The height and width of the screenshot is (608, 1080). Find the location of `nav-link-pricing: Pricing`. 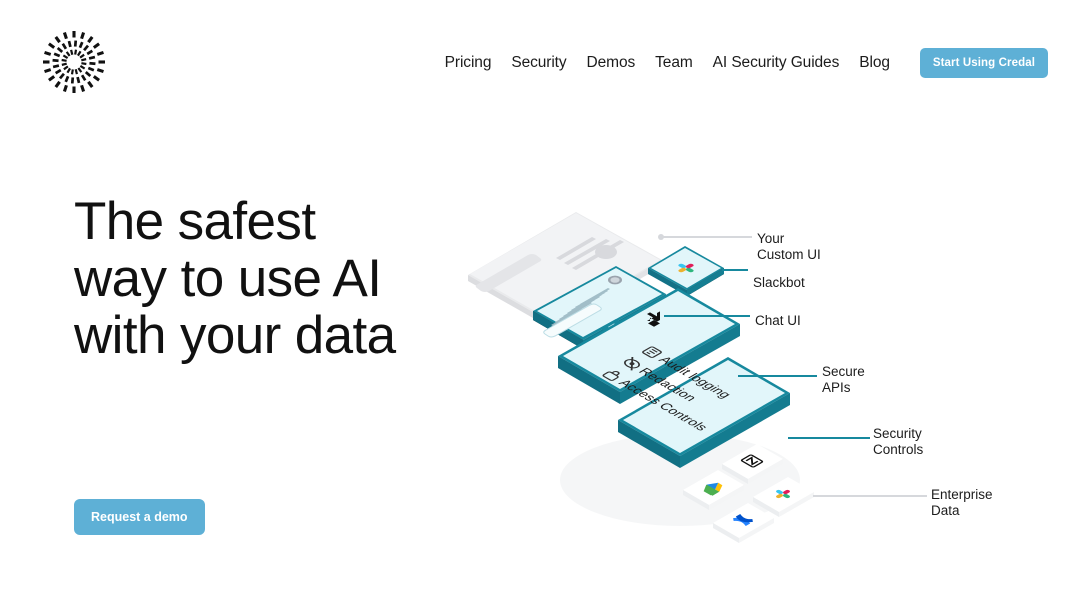

nav-link-pricing: Pricing is located at coordinates (468, 63).